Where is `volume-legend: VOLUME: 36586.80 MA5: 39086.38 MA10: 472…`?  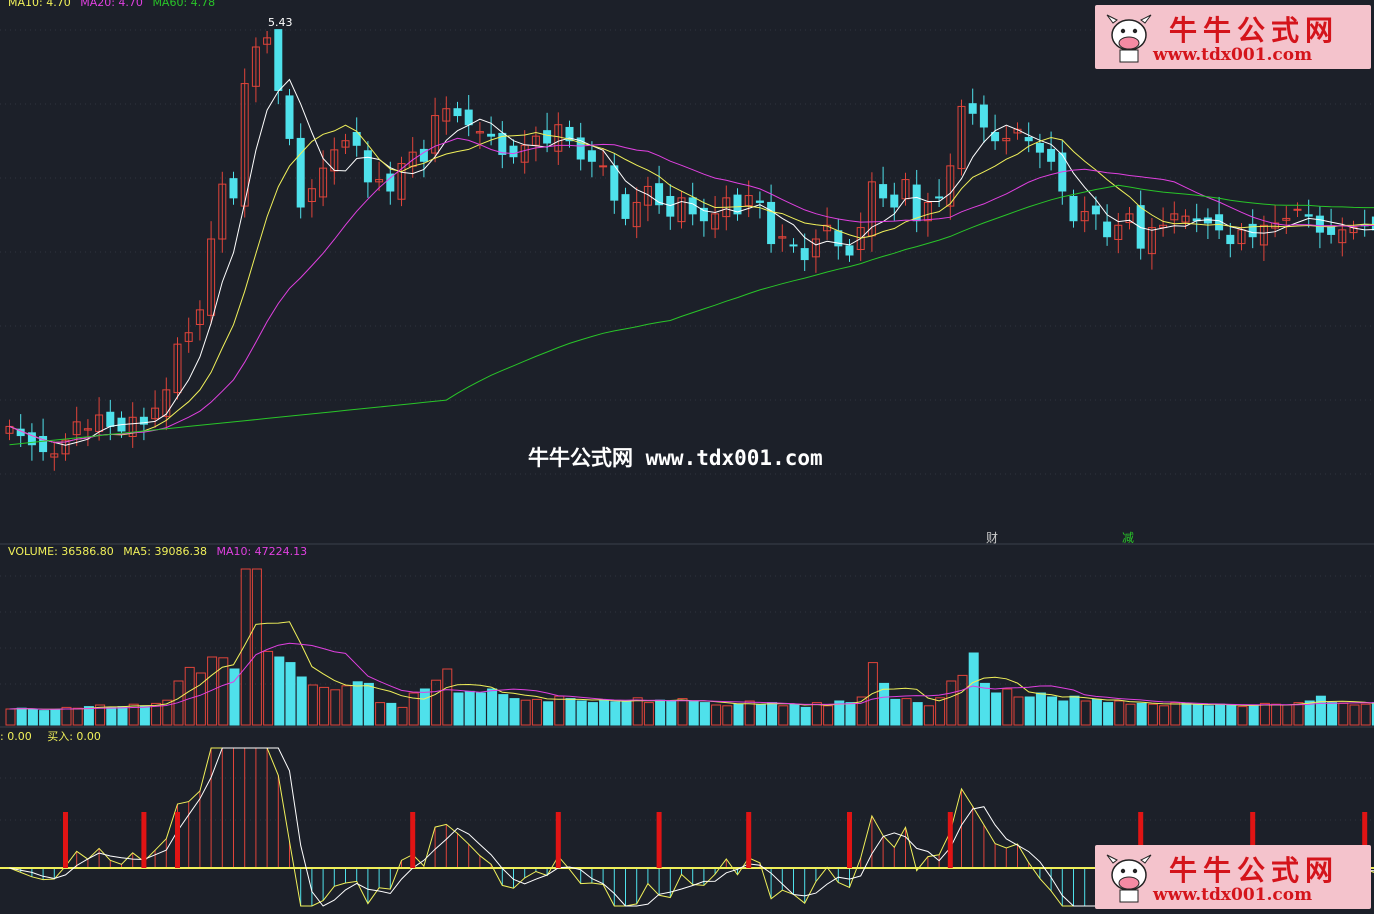
volume-legend: VOLUME: 36586.80 MA5: 39086.38 MA10: 472… is located at coordinates (160, 551).